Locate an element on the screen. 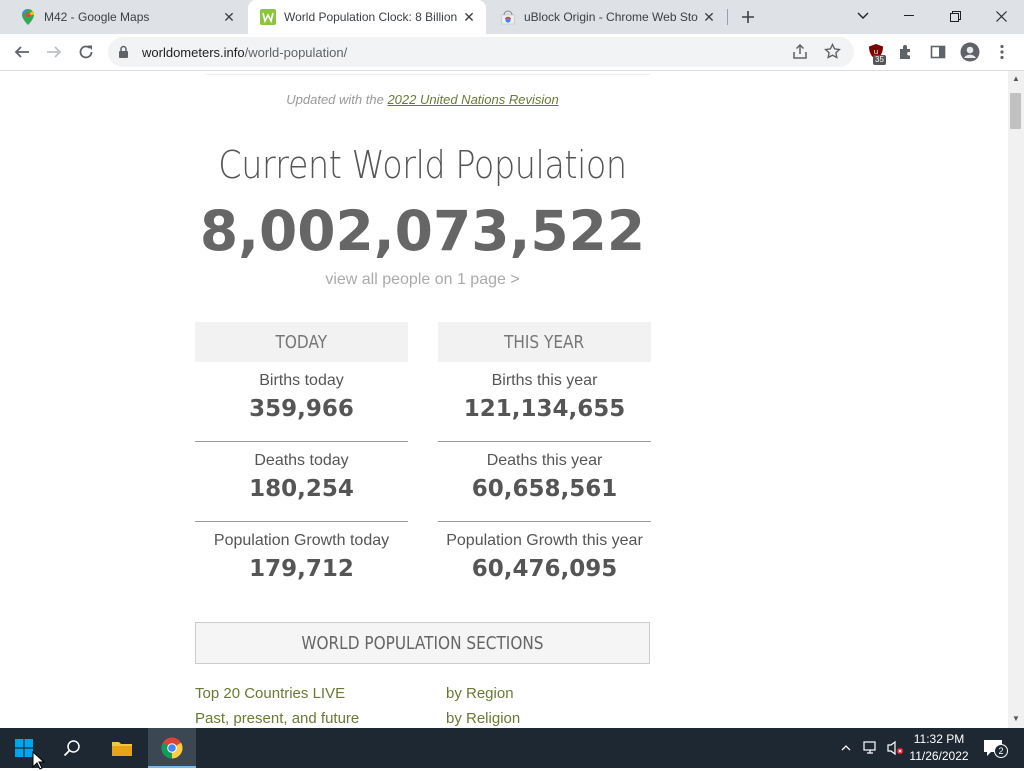 This screenshot has height=771, width=1024. deaths-year-stat: Deaths this year 60,658,561 is located at coordinates (544, 482).